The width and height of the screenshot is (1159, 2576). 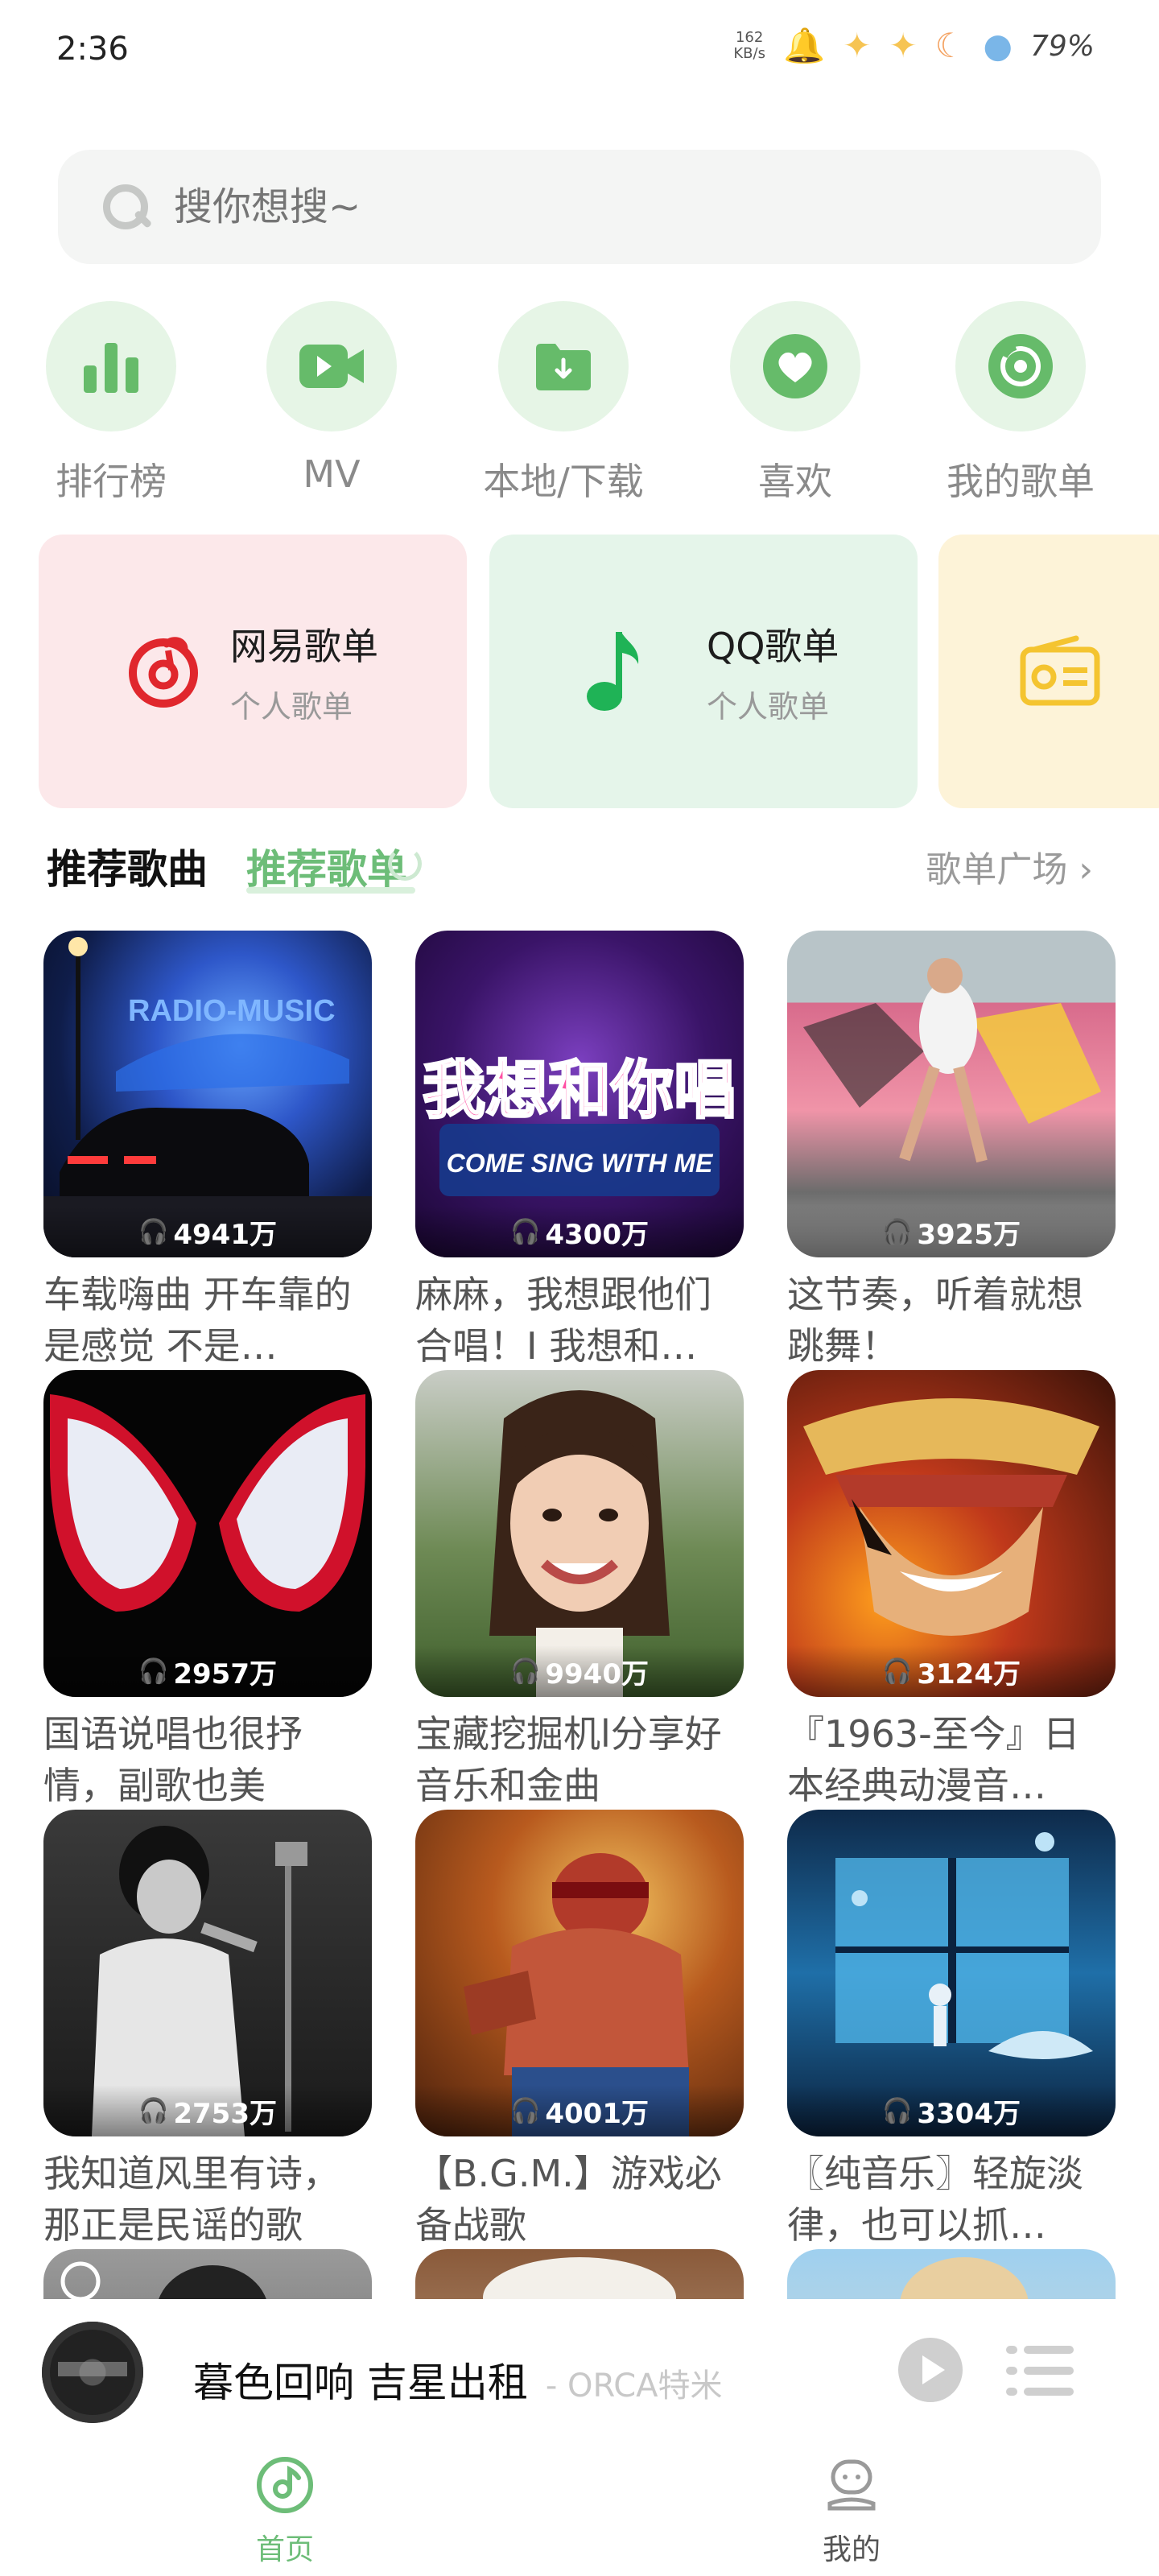 I want to click on playlist-card: 🎧 2957万 国语说唱也很抒情，副歌也美, so click(x=207, y=1590).